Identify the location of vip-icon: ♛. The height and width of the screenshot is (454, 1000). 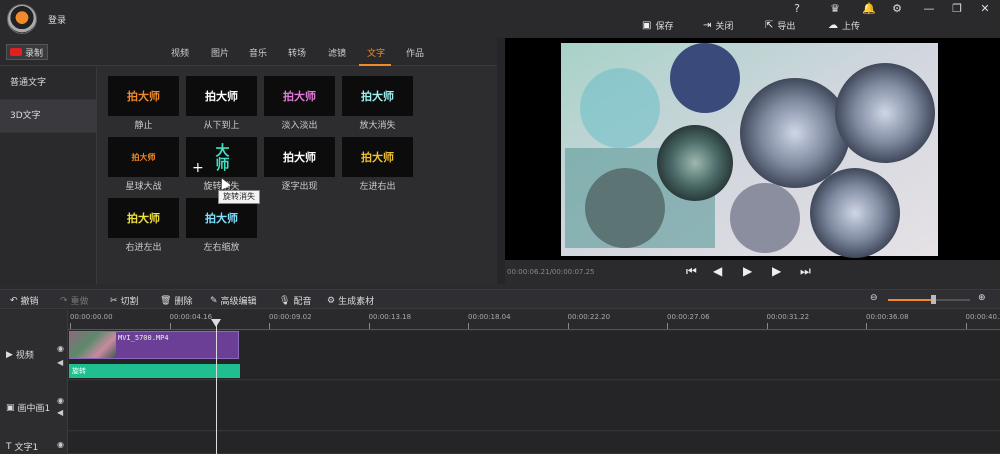
(835, 8).